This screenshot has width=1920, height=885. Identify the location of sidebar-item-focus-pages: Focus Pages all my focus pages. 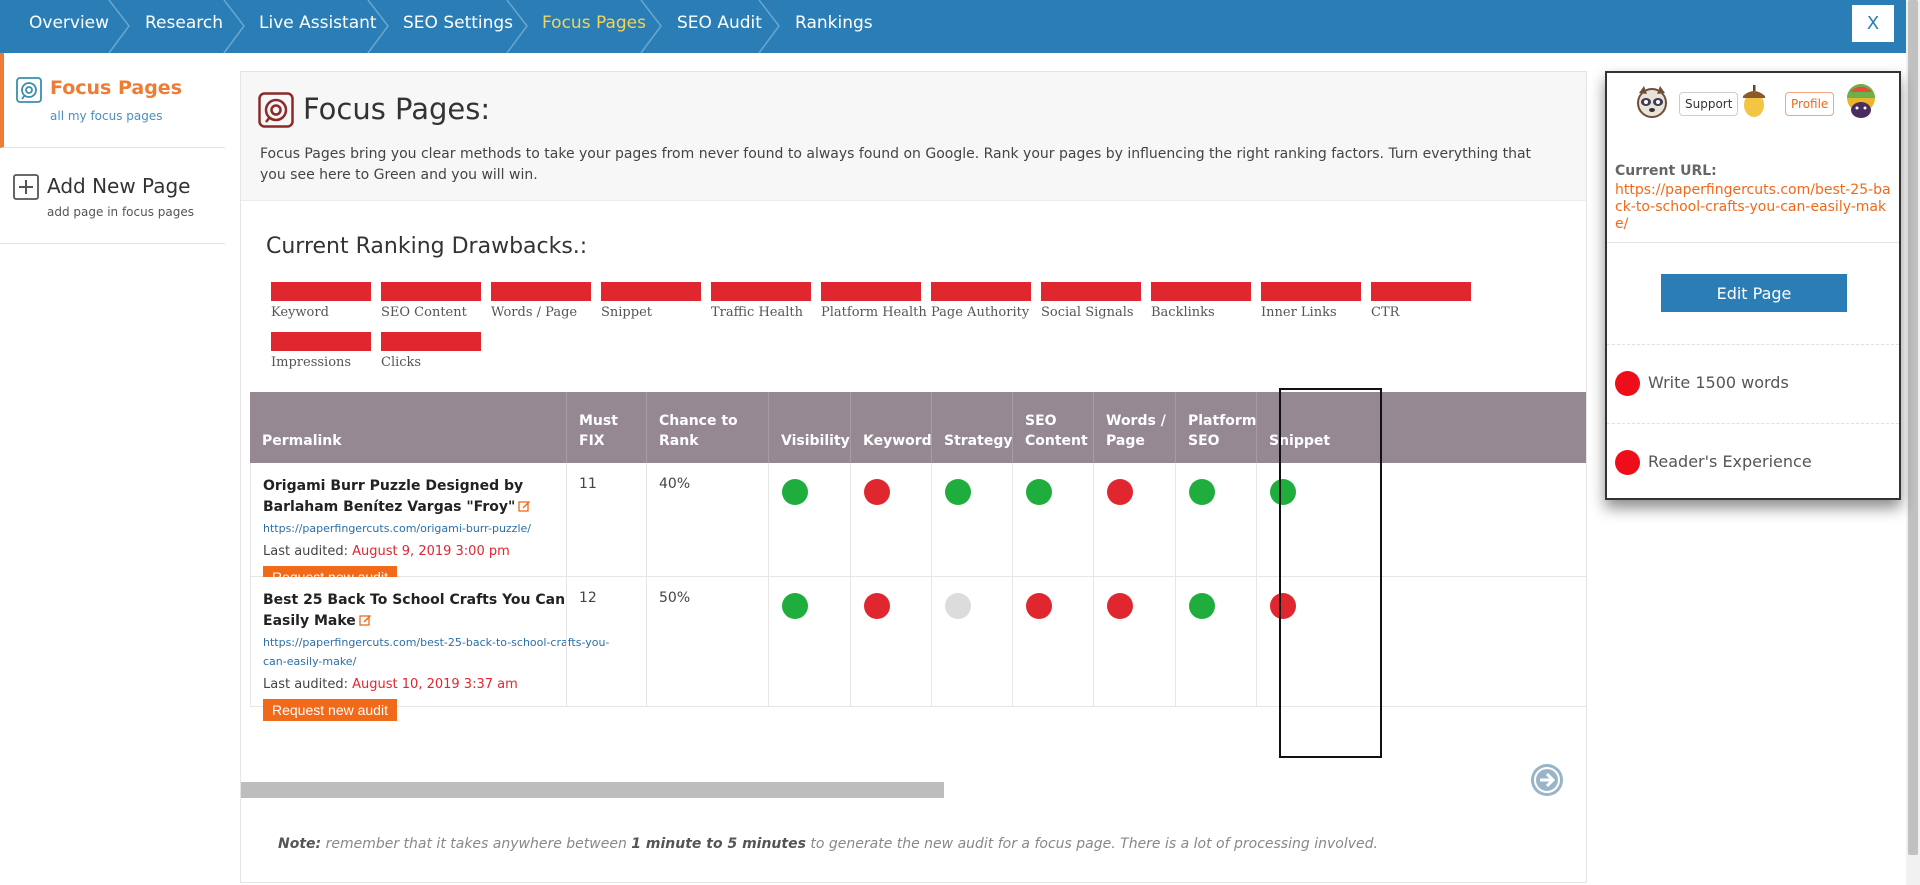
(112, 100).